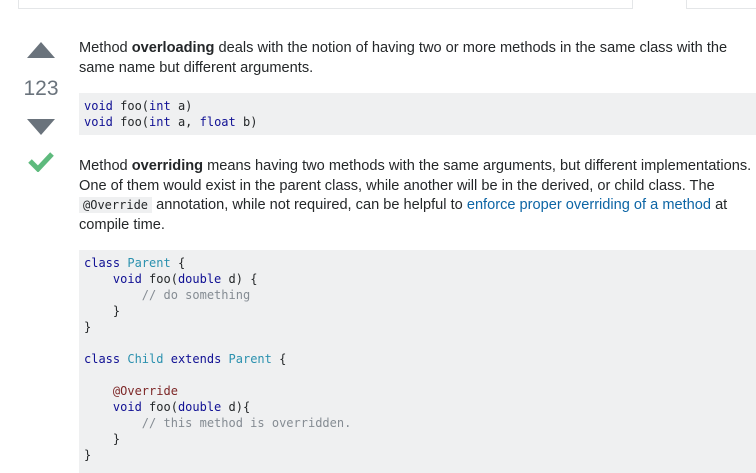 Image resolution: width=756 pixels, height=473 pixels. What do you see at coordinates (41, 127) in the screenshot?
I see `downvote-arrow-icon` at bounding box center [41, 127].